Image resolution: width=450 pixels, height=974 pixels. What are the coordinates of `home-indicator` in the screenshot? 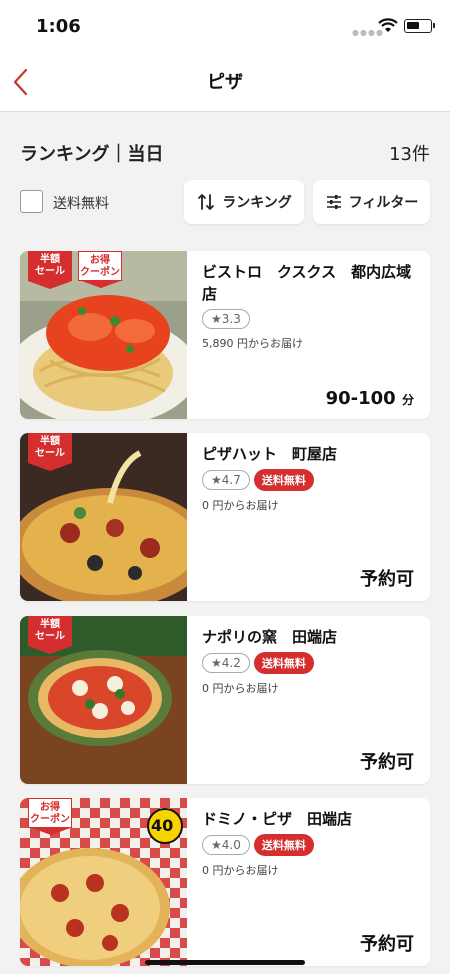 It's located at (225, 962).